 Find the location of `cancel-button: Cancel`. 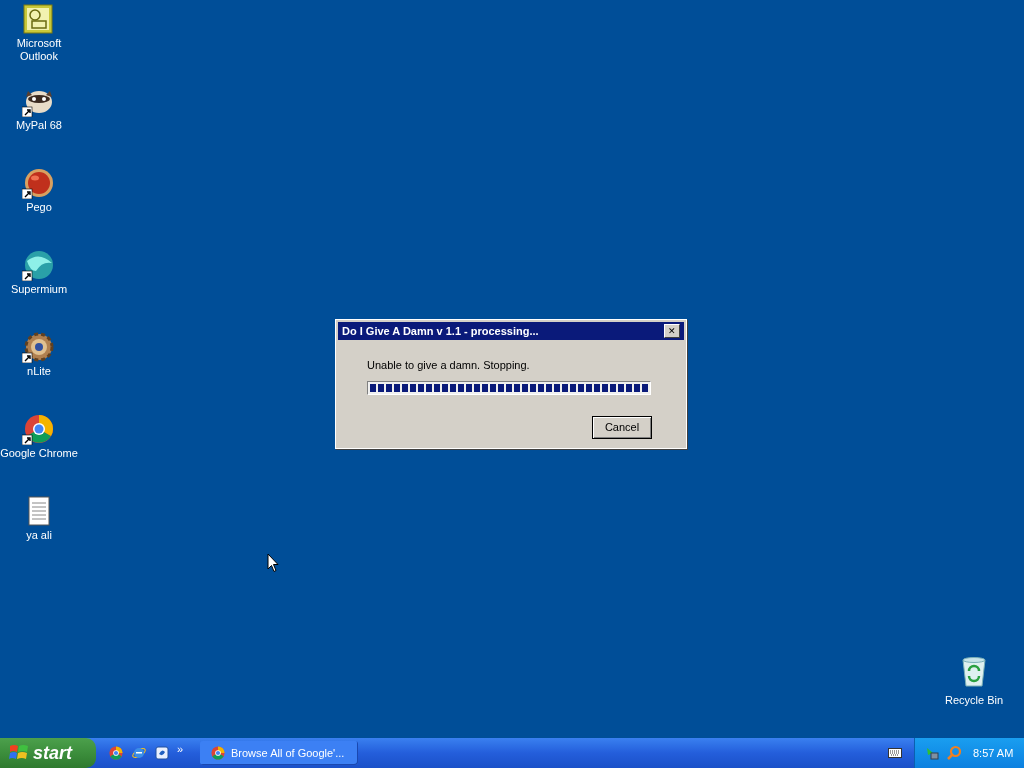

cancel-button: Cancel is located at coordinates (622, 427).